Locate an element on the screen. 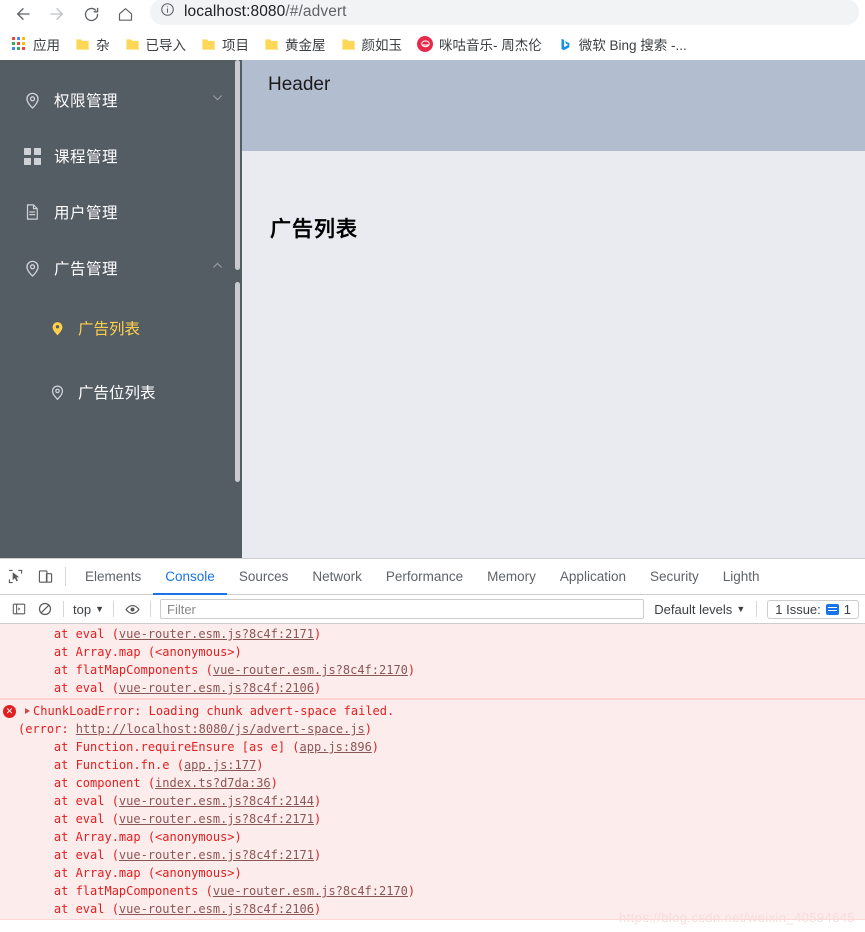  clear-console-icon is located at coordinates (45, 609).